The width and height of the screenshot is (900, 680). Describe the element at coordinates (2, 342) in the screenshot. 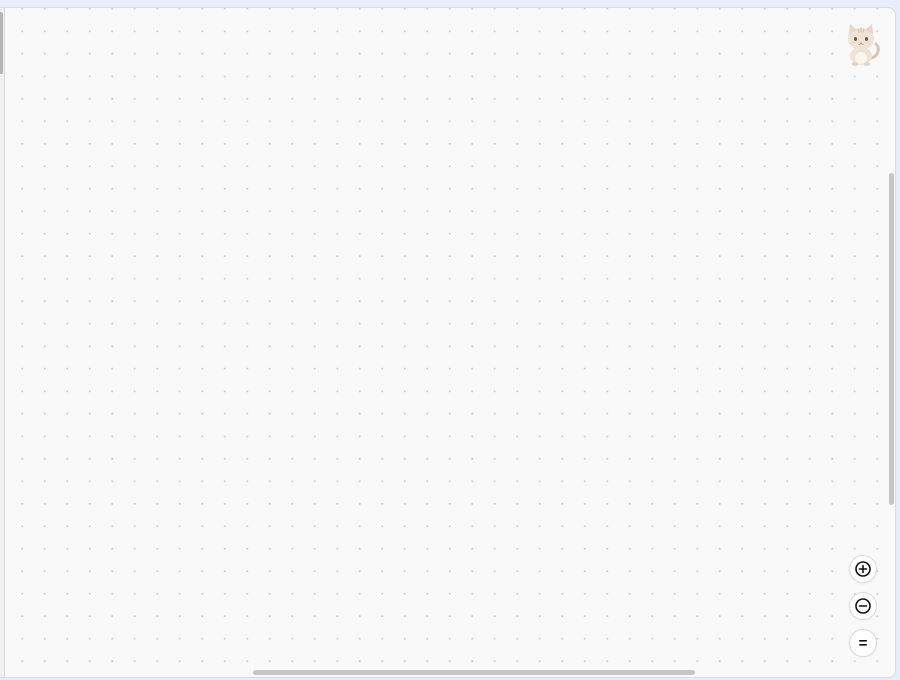

I see `left-panel-scrollbar` at that location.